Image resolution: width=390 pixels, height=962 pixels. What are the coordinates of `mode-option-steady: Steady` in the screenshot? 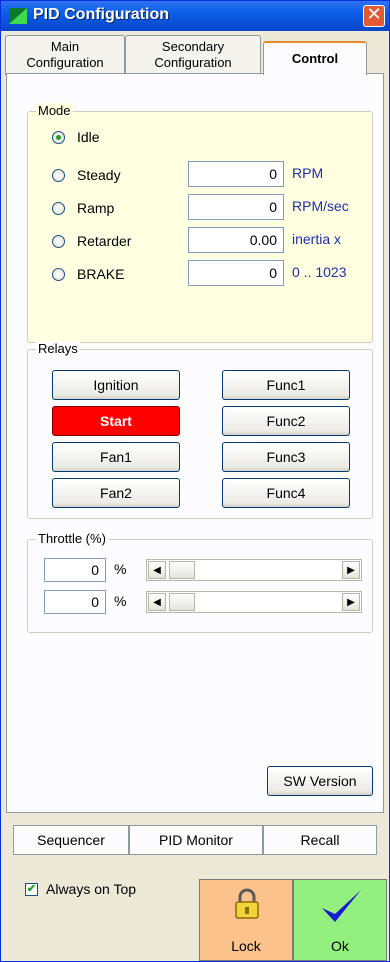 It's located at (86, 175).